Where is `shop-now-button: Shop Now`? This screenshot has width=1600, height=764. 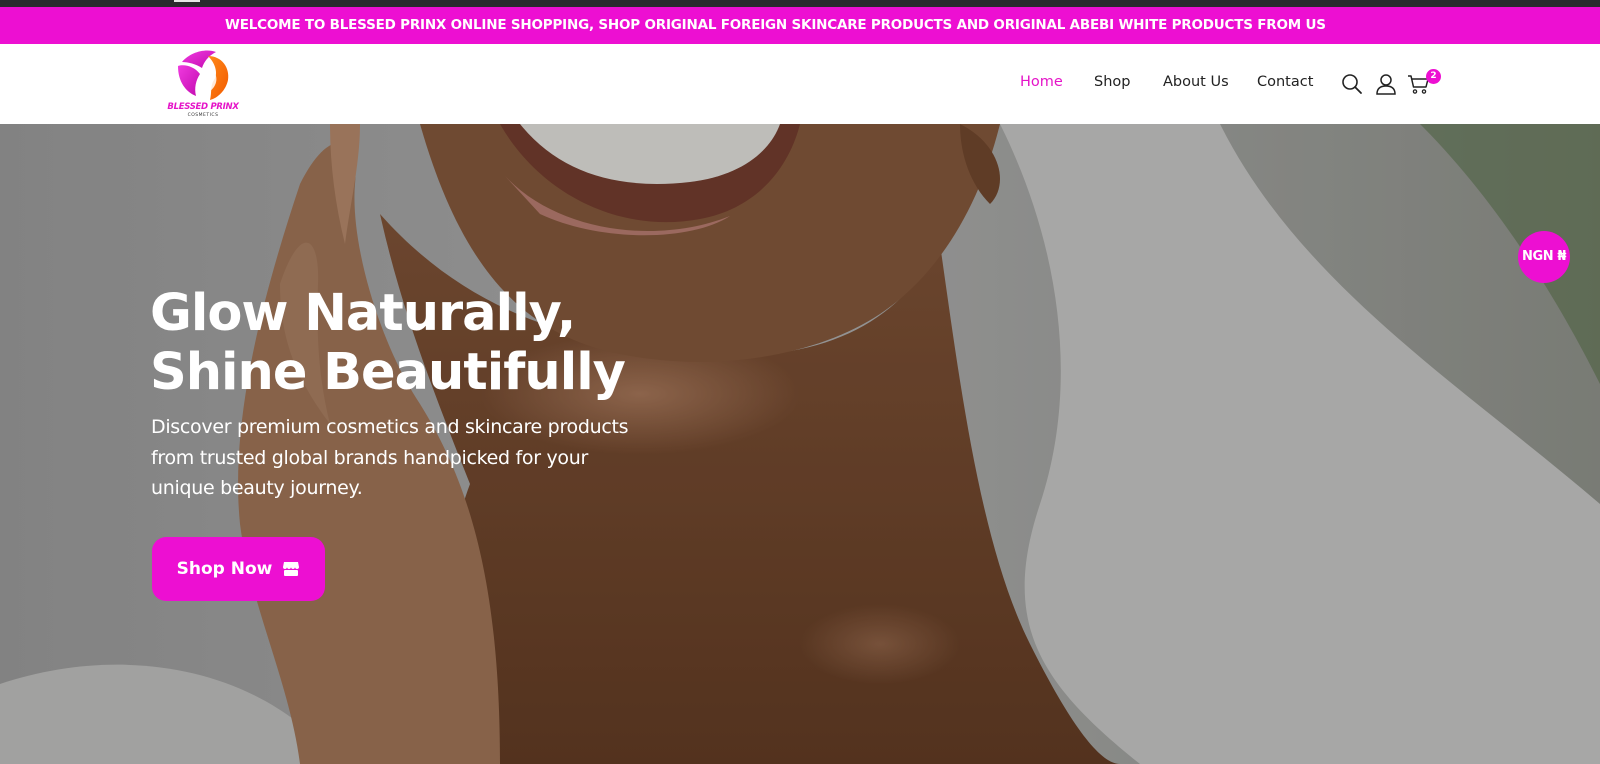 shop-now-button: Shop Now is located at coordinates (238, 569).